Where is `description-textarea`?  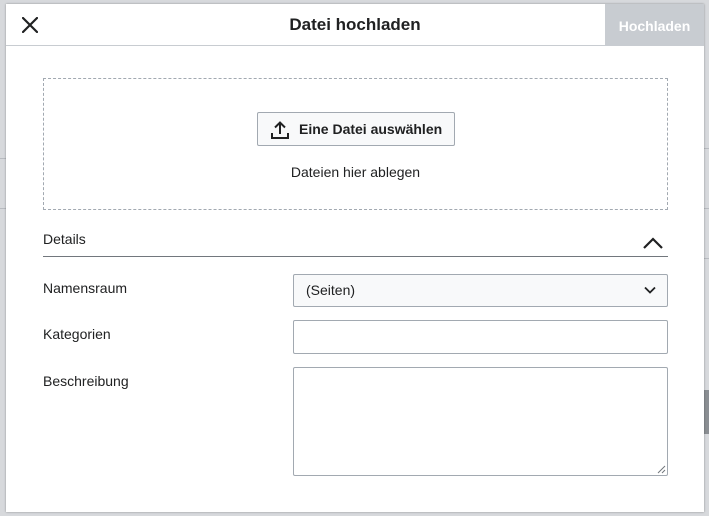
description-textarea is located at coordinates (480, 421).